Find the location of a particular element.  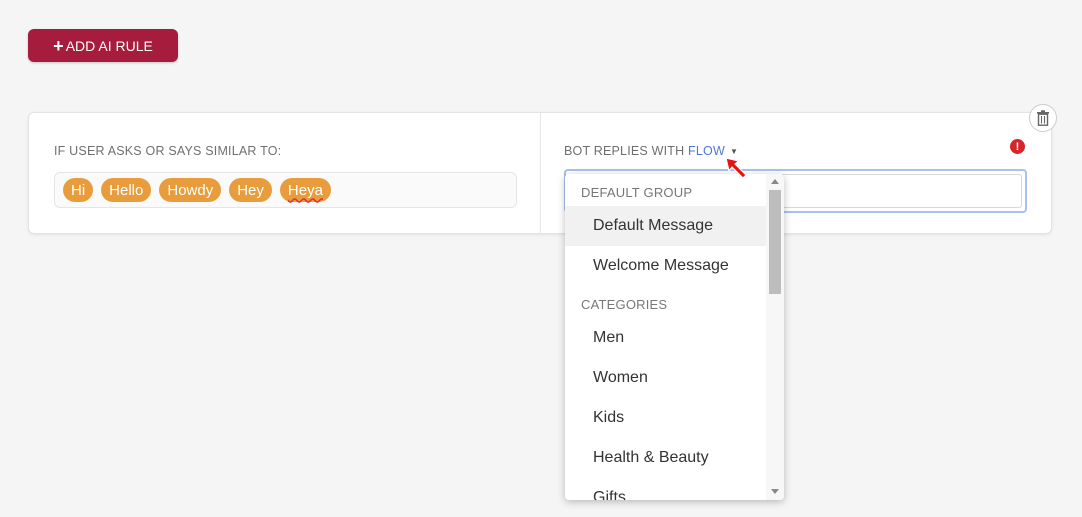

add-ai-rule-button: + ADD AI RULE is located at coordinates (103, 45).